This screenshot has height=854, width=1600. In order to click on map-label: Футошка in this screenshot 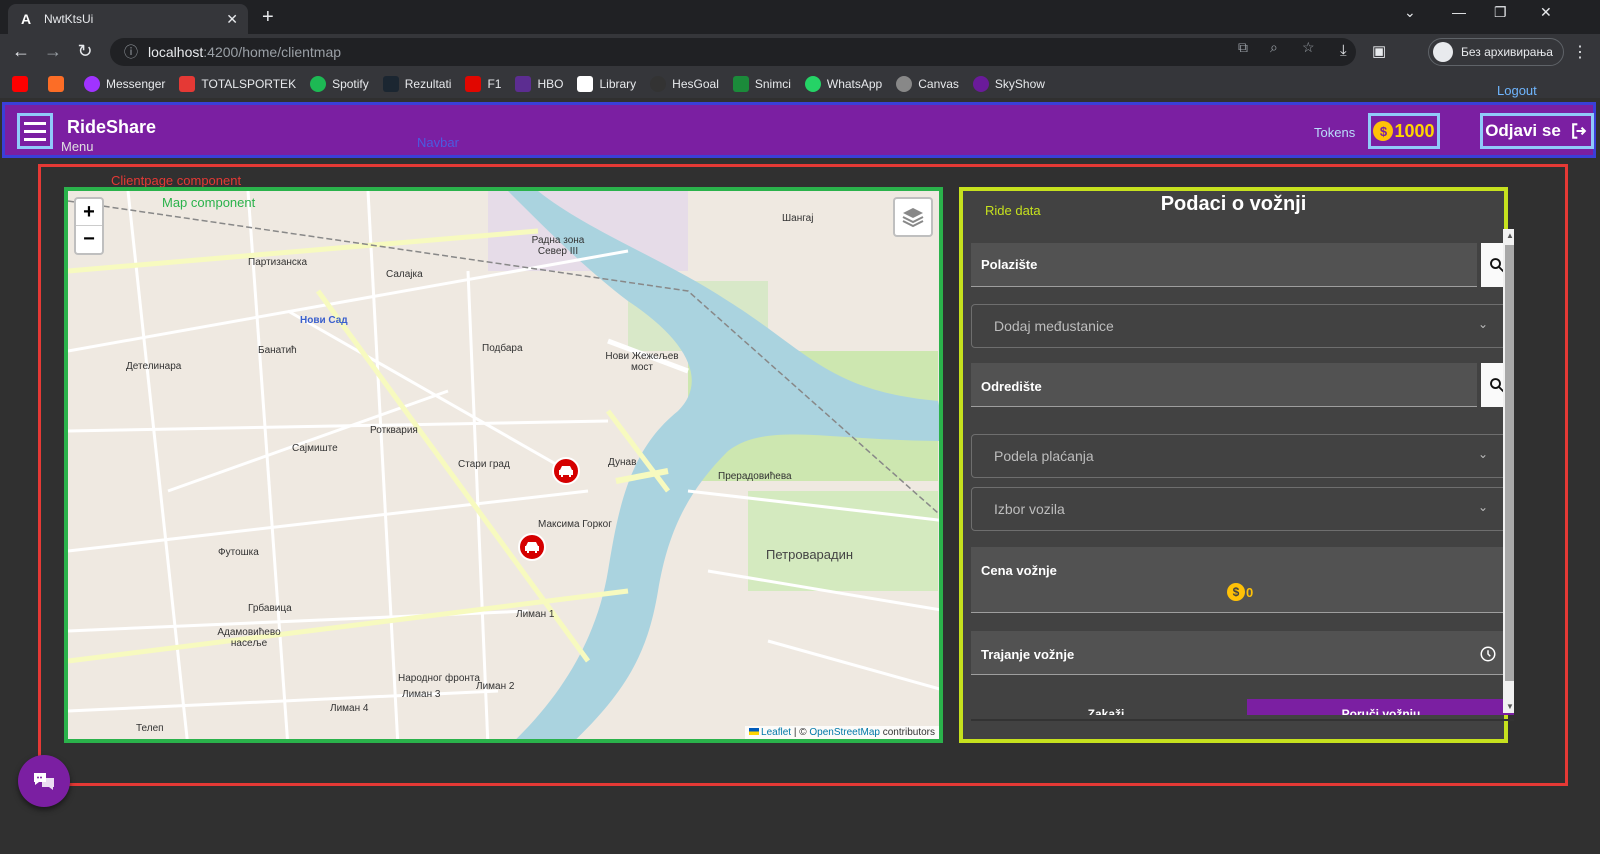, I will do `click(238, 552)`.